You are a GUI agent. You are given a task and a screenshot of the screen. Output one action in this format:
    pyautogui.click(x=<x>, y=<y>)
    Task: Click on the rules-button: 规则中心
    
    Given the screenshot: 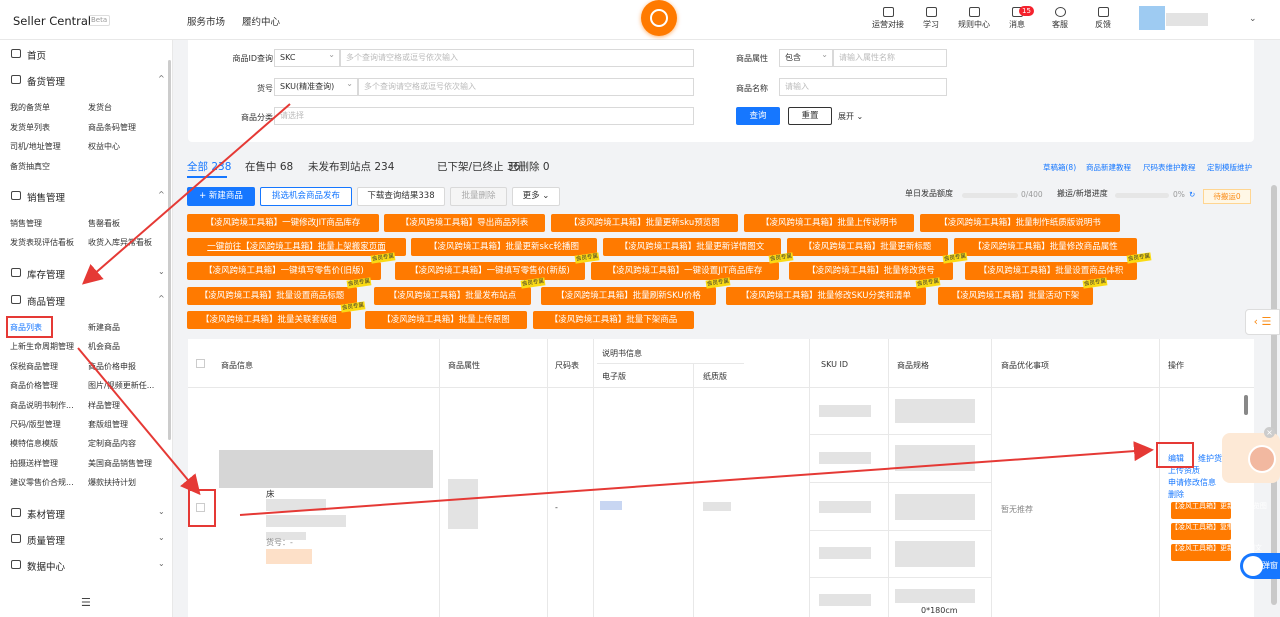 What is the action you would take?
    pyautogui.click(x=974, y=18)
    